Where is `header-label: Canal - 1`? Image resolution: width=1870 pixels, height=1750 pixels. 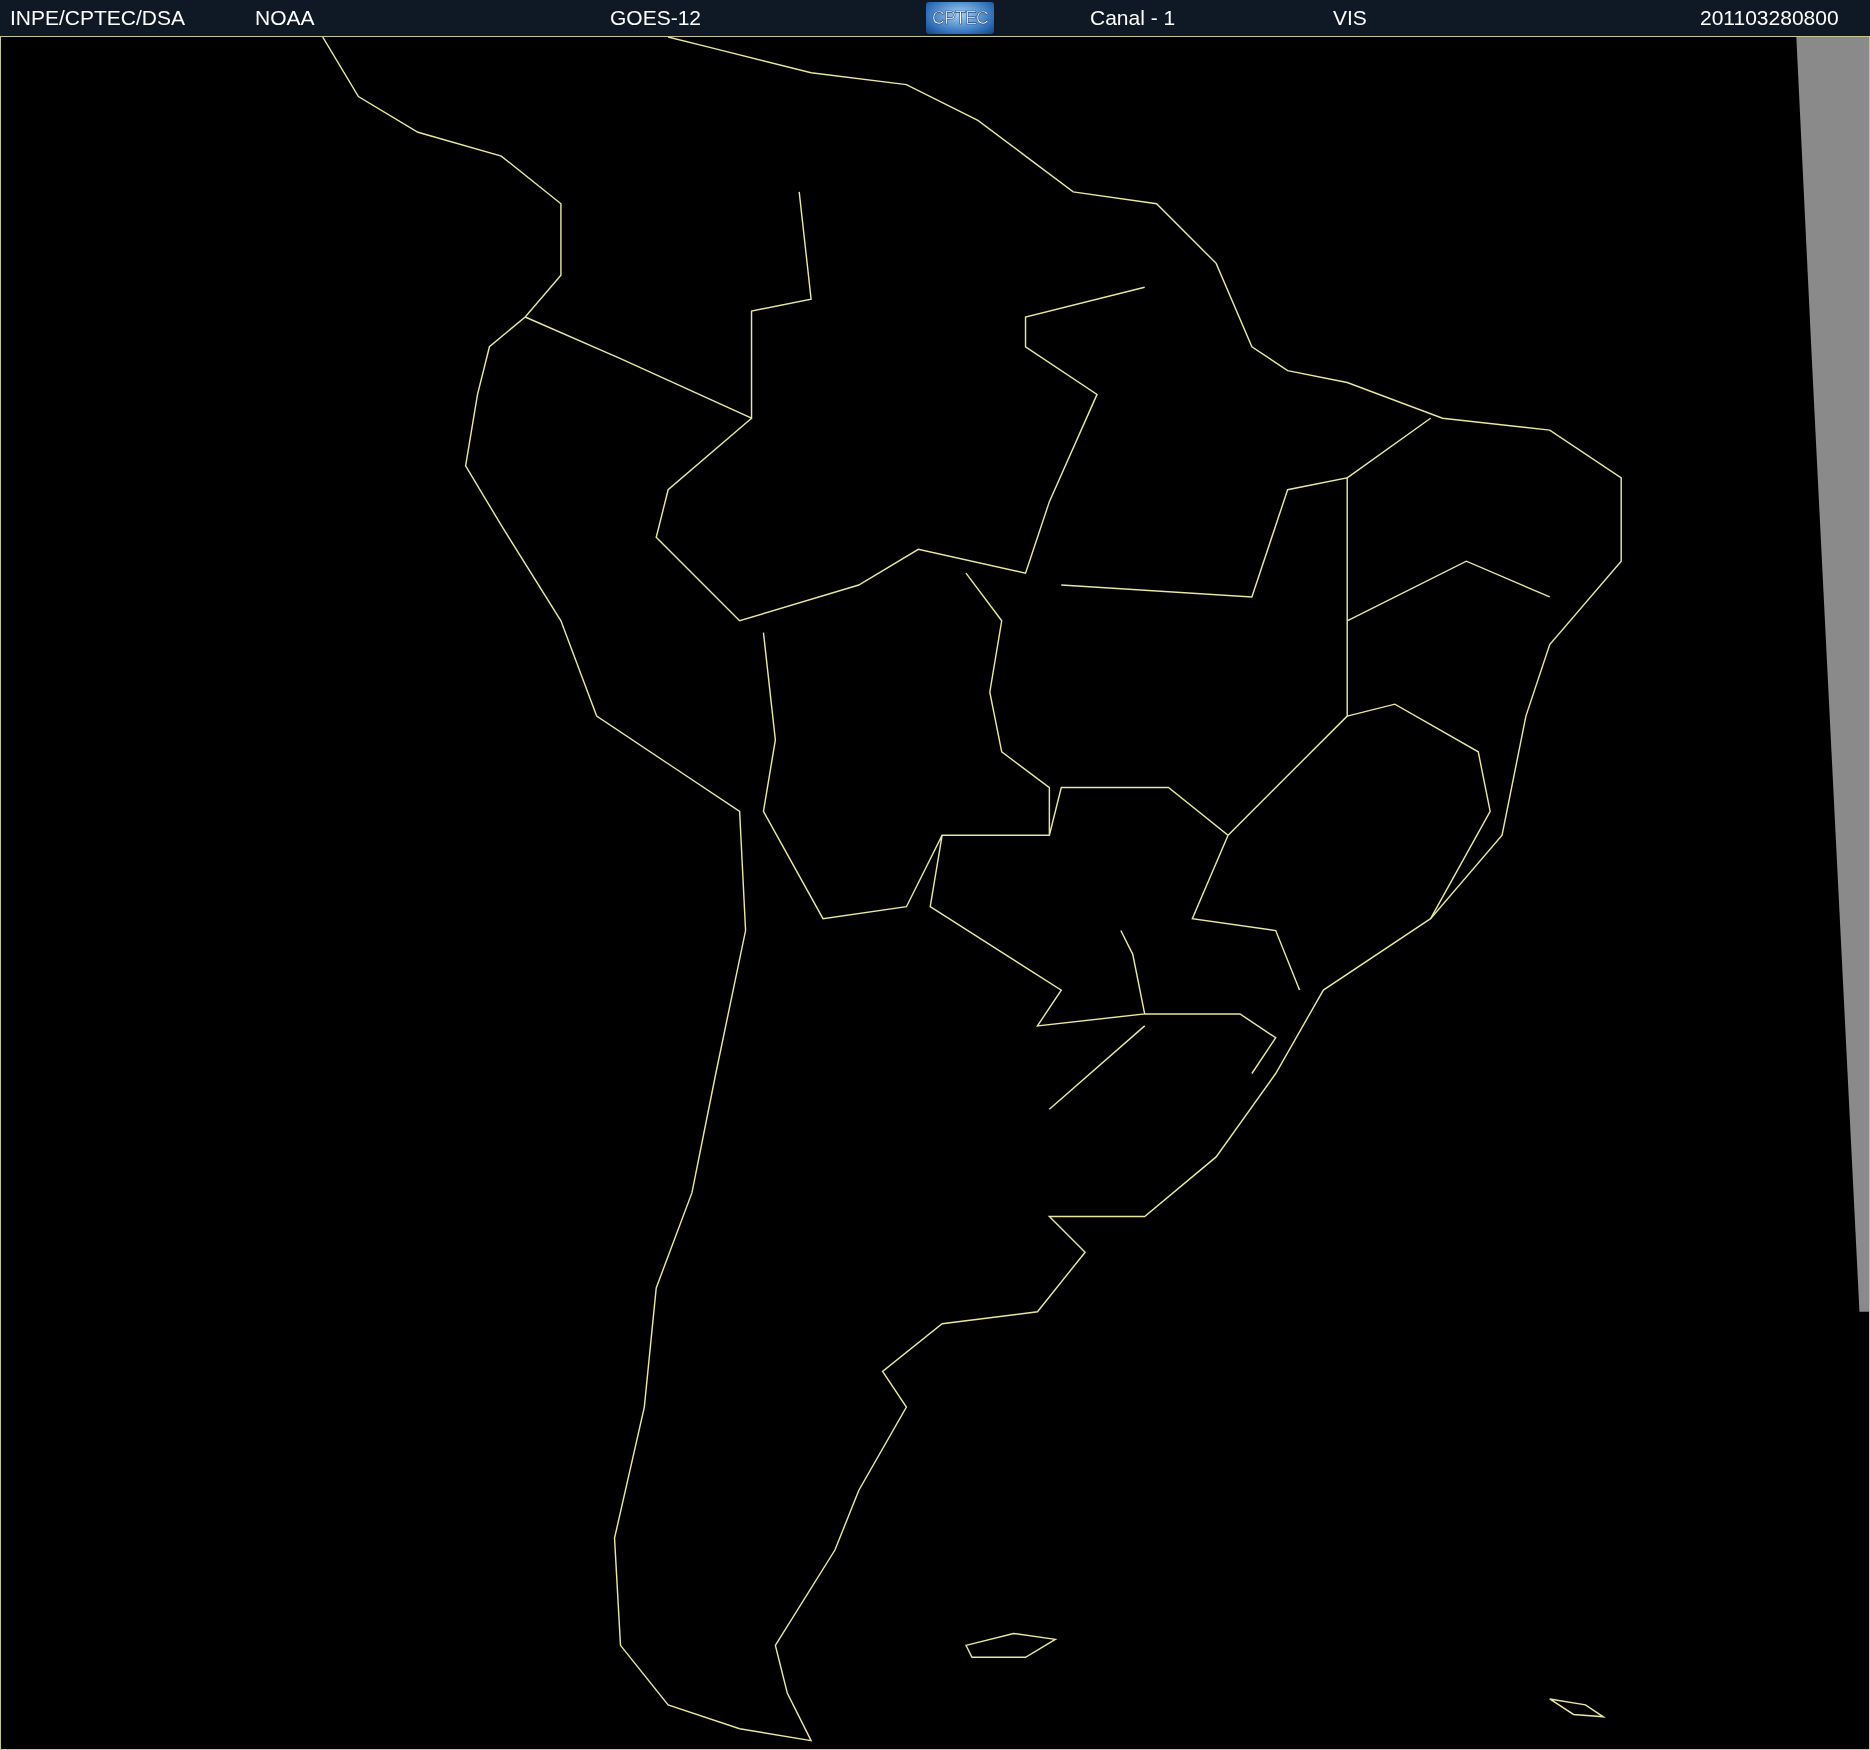 header-label: Canal - 1 is located at coordinates (1133, 18).